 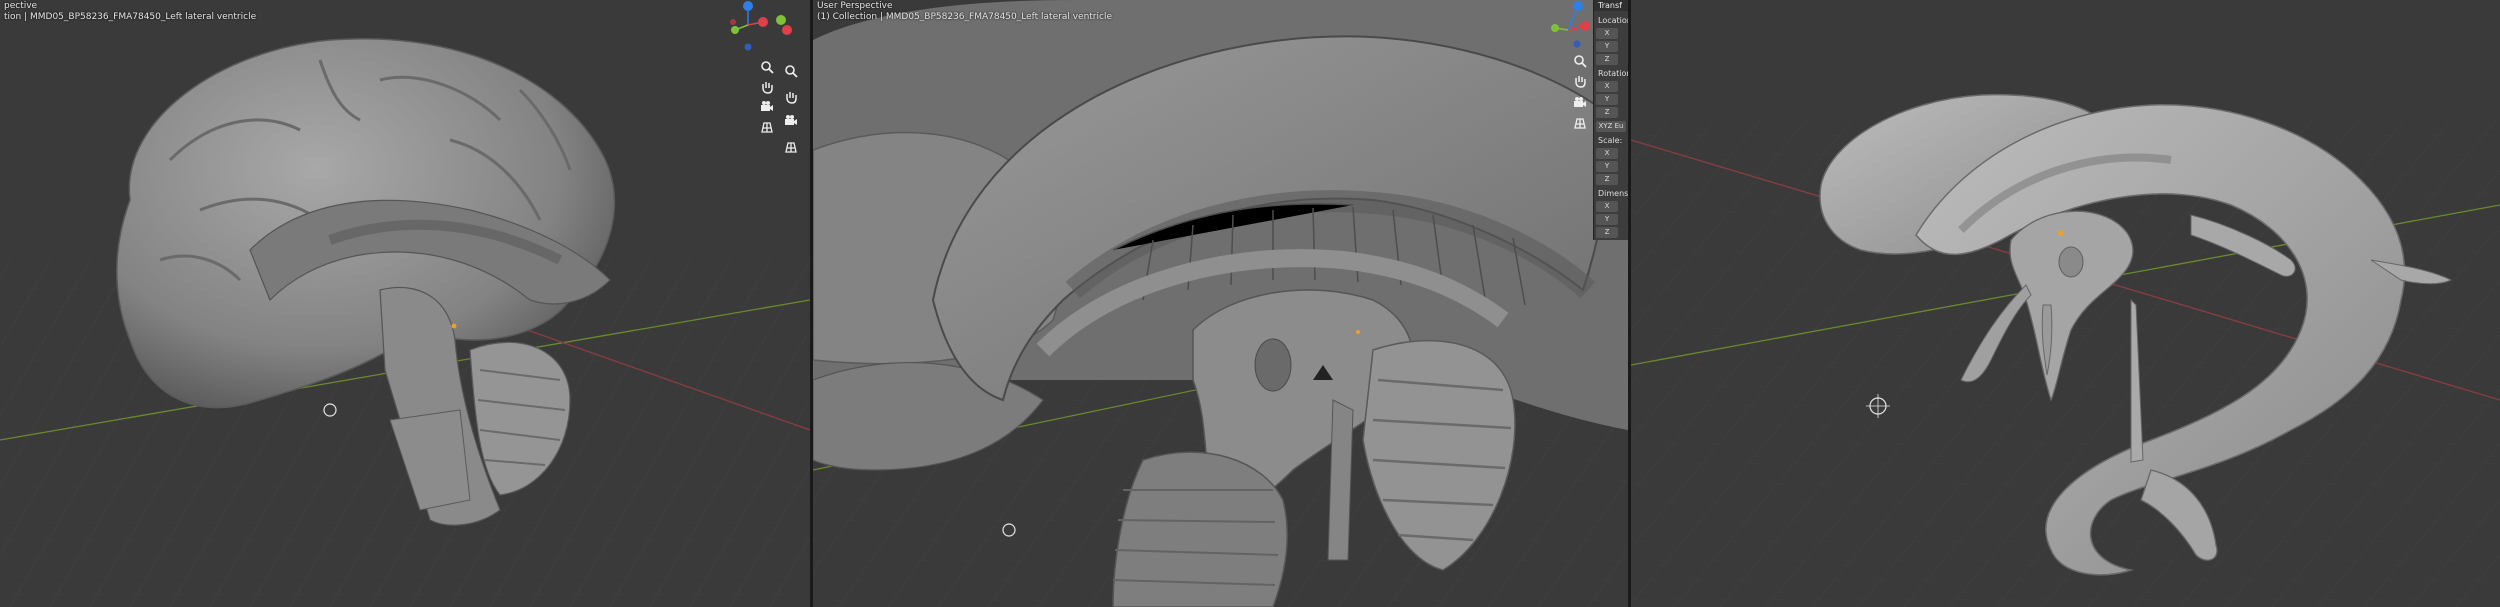 I want to click on scale-x-field: X, so click(x=1607, y=153).